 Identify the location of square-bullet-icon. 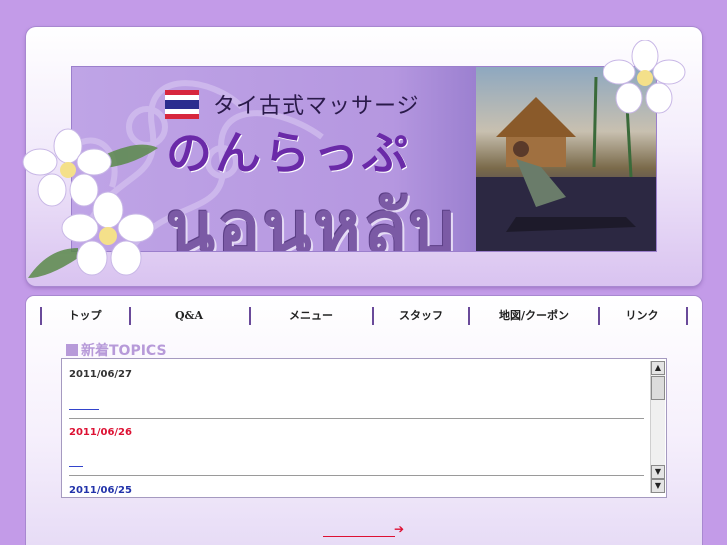
(72, 350).